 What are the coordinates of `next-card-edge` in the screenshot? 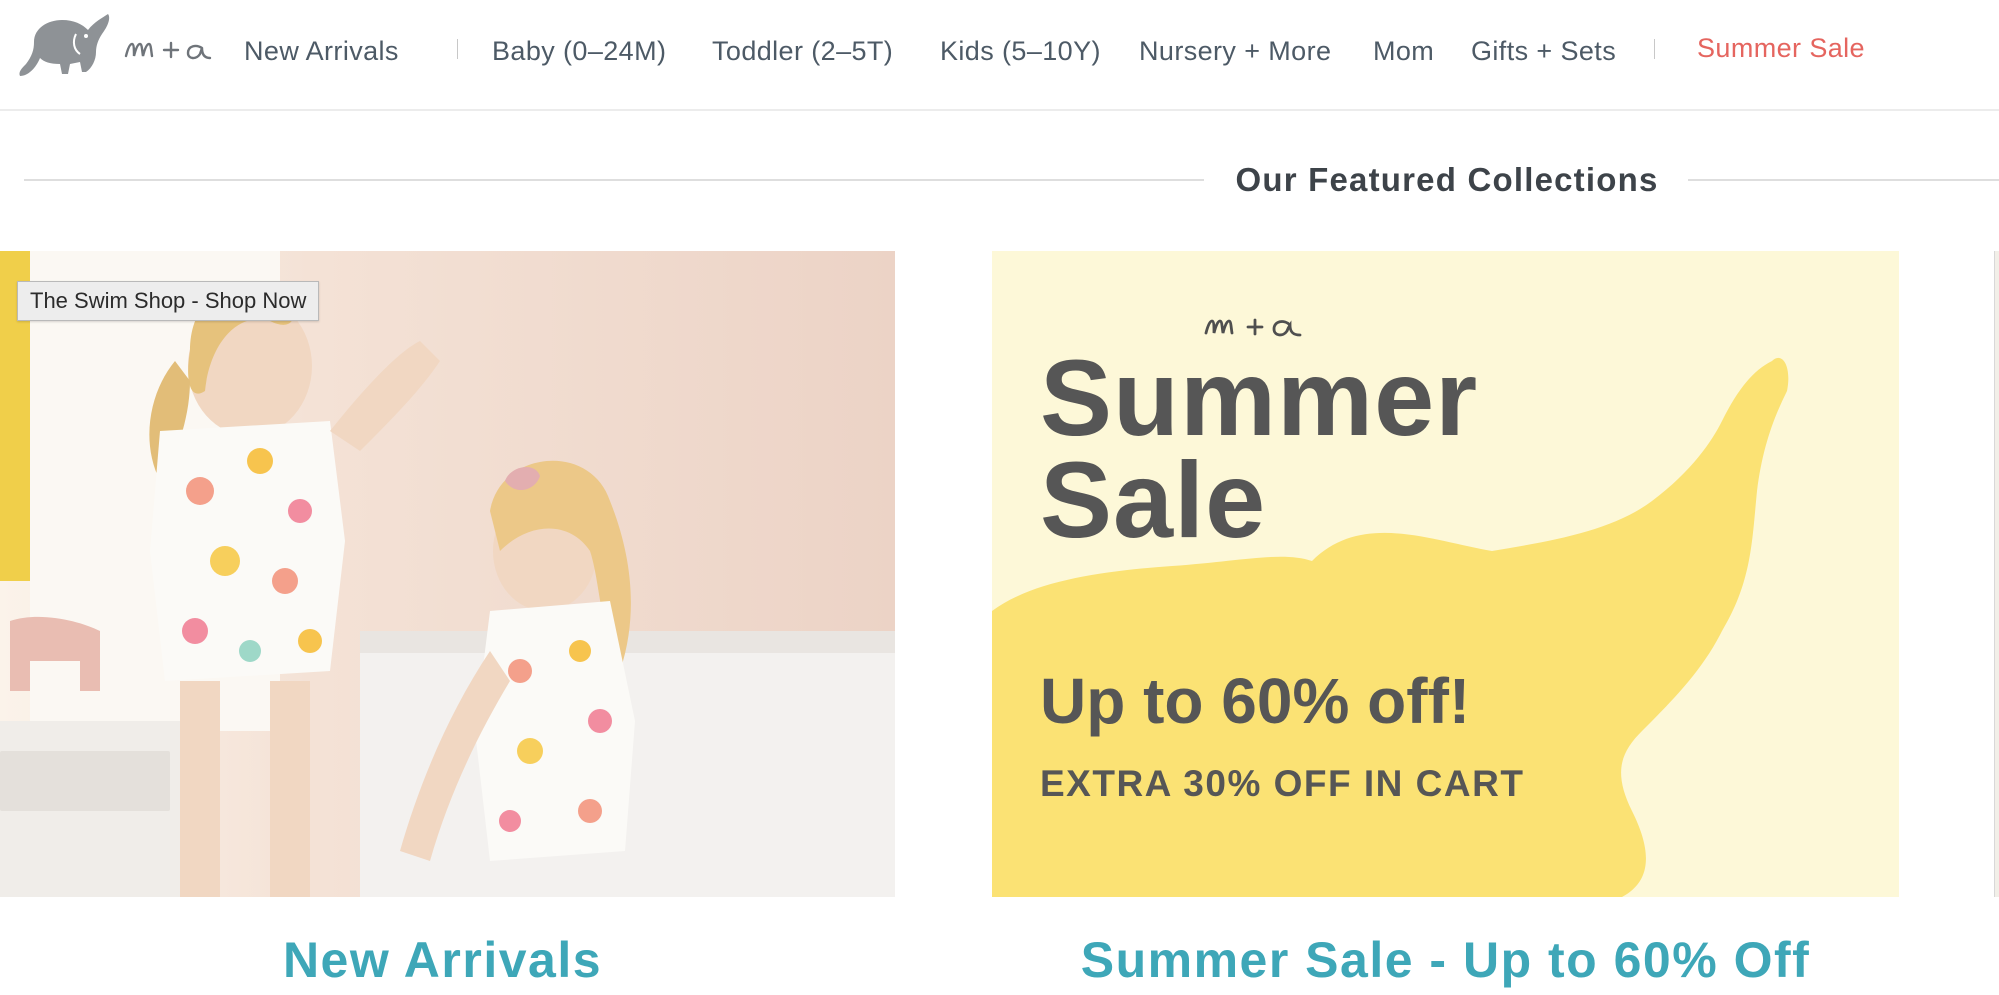 It's located at (1996, 574).